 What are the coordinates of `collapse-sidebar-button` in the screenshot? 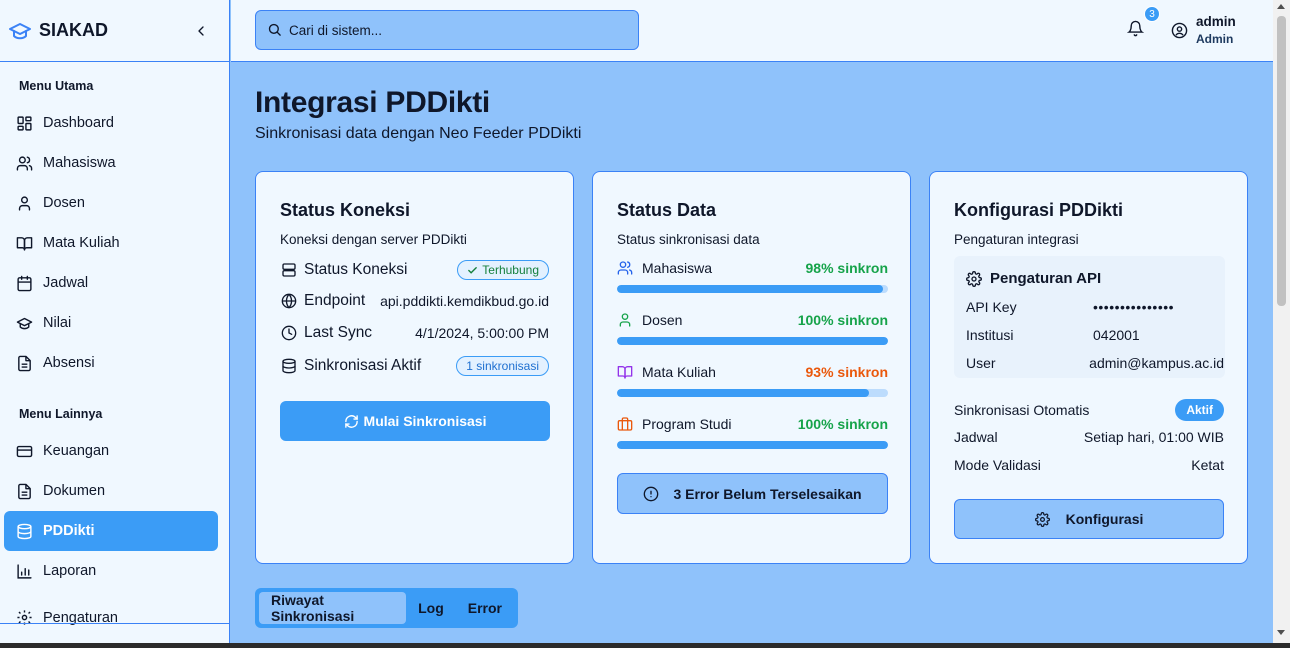 It's located at (203, 31).